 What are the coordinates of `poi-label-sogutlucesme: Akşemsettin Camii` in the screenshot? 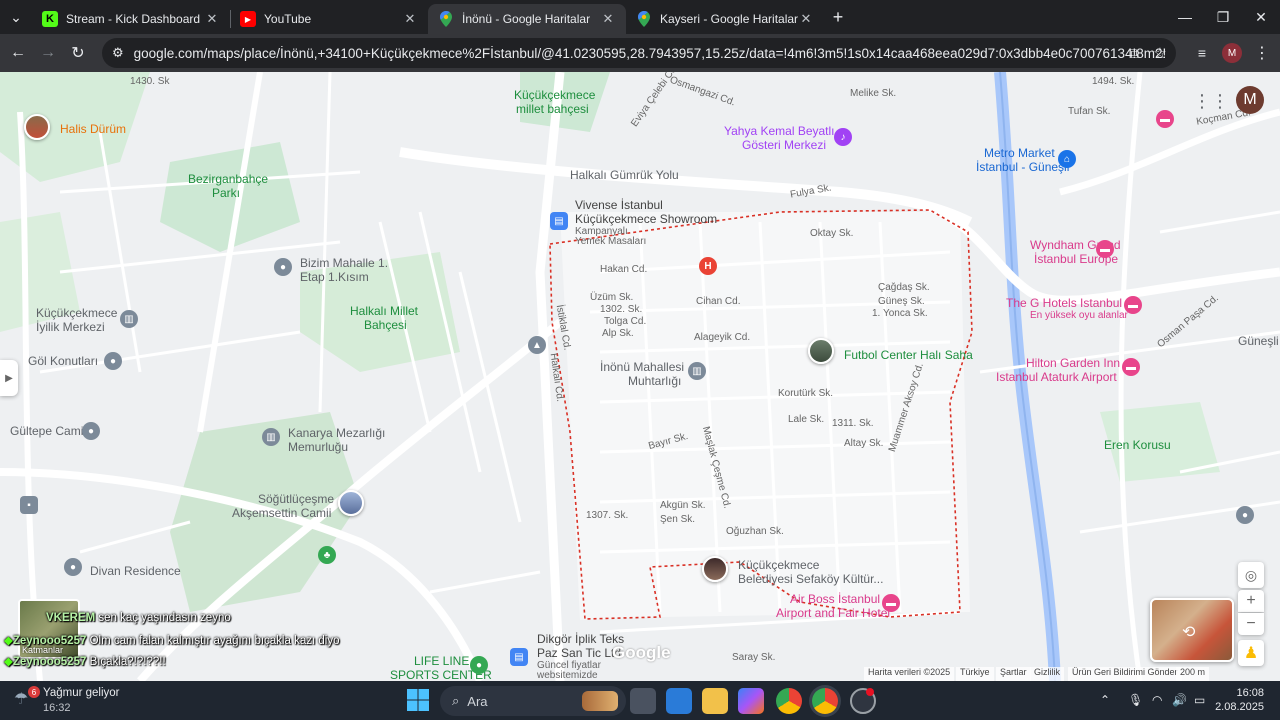 It's located at (281, 513).